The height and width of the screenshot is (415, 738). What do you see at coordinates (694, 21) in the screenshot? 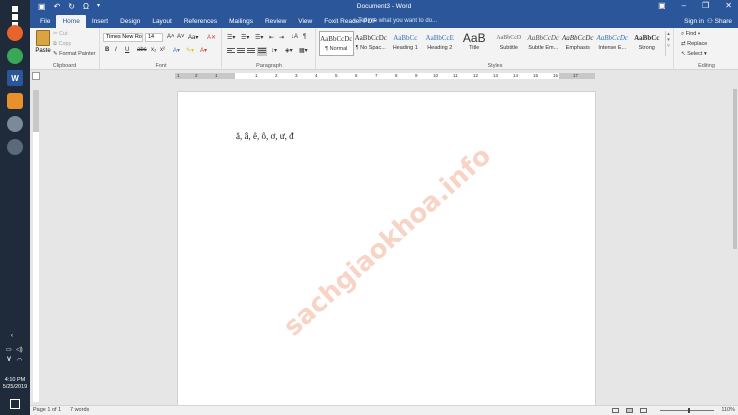
I see `sign-in-link: Sign in` at bounding box center [694, 21].